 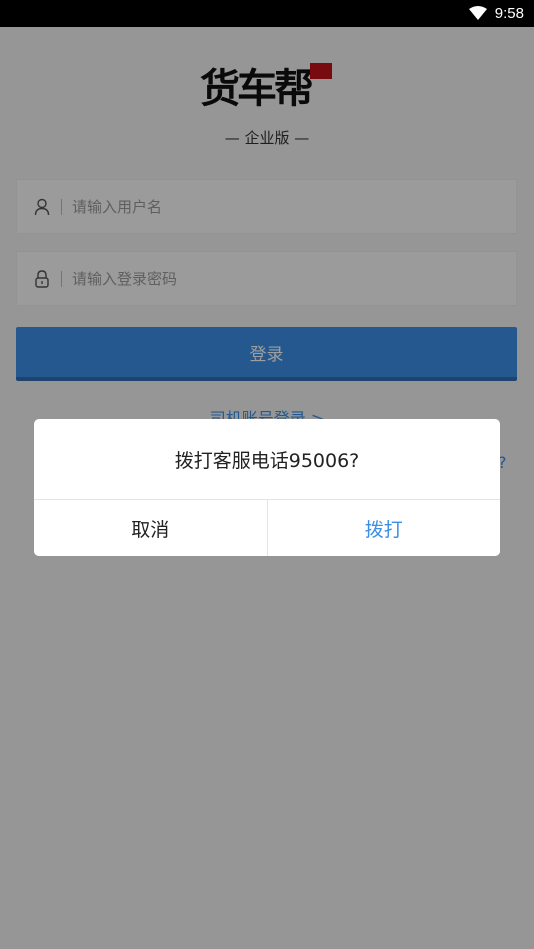 I want to click on dialog-actions: 取消 拨打, so click(x=267, y=528).